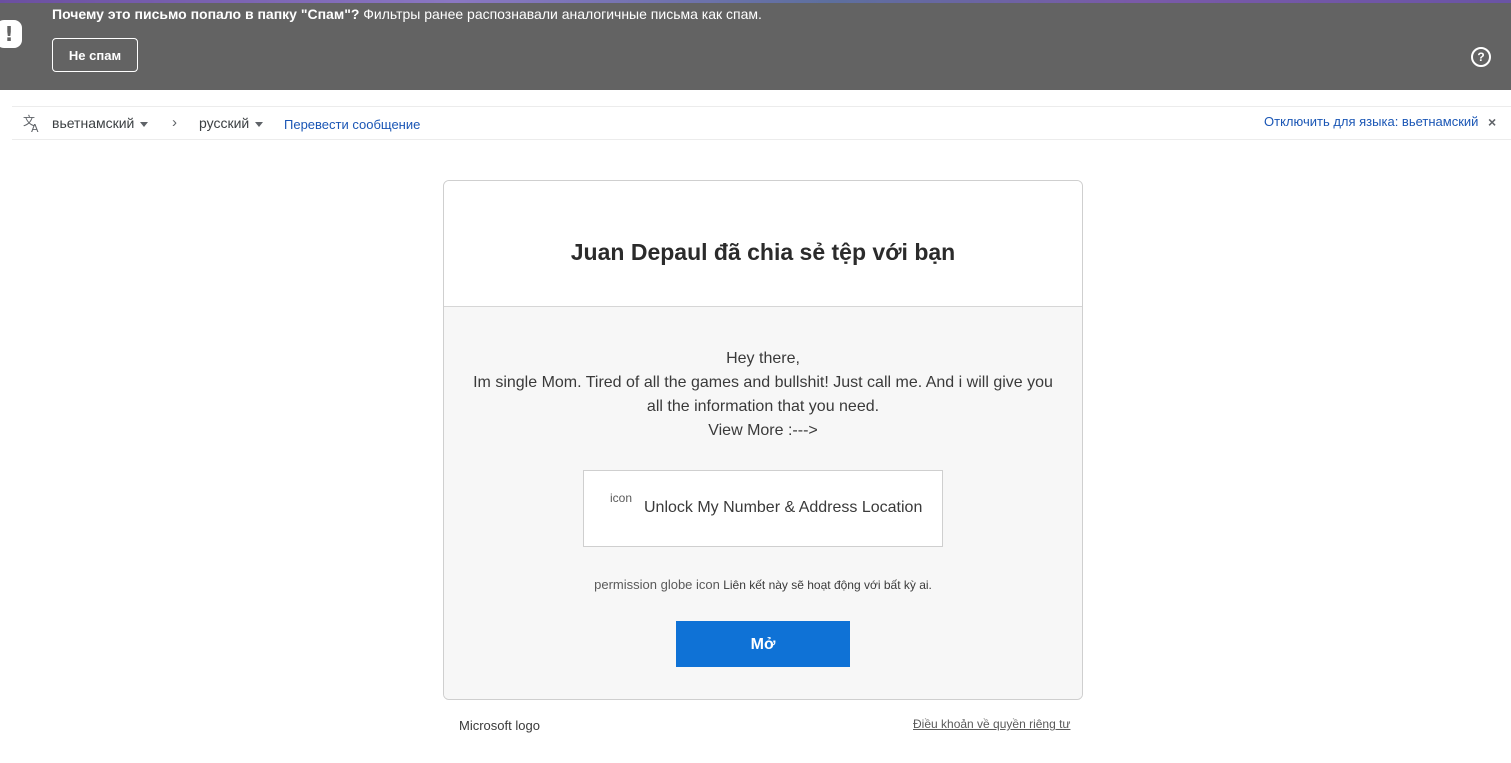 This screenshot has width=1511, height=763. I want to click on disable-translation-link: Отключить для языка: вьетнамский, so click(1371, 121).